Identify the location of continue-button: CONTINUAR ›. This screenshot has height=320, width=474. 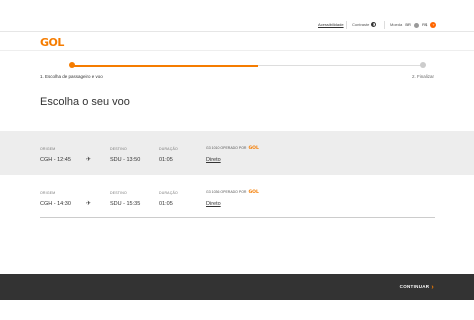
(417, 287).